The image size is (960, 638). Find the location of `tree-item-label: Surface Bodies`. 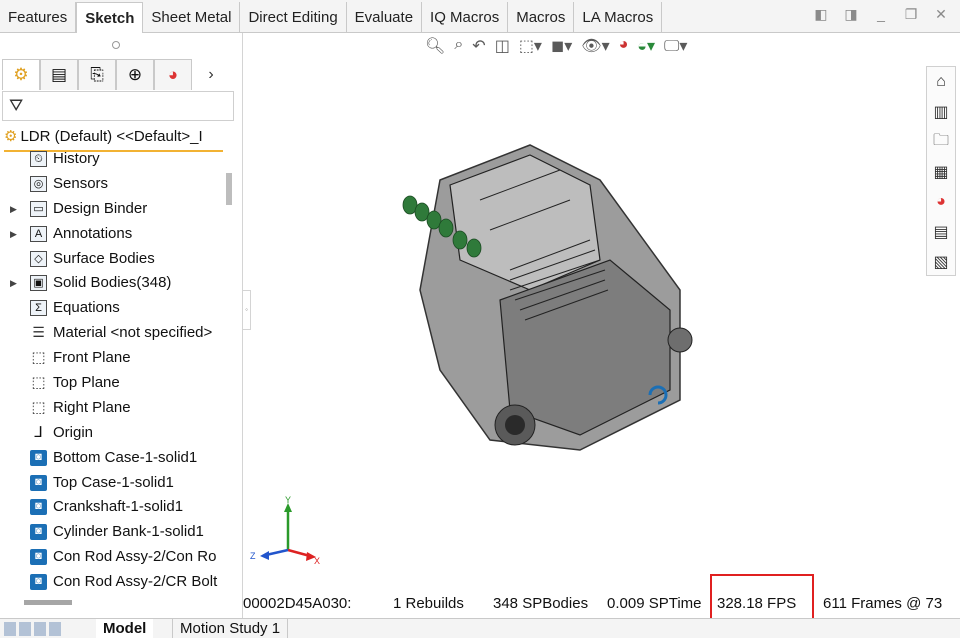

tree-item-label: Surface Bodies is located at coordinates (104, 258).